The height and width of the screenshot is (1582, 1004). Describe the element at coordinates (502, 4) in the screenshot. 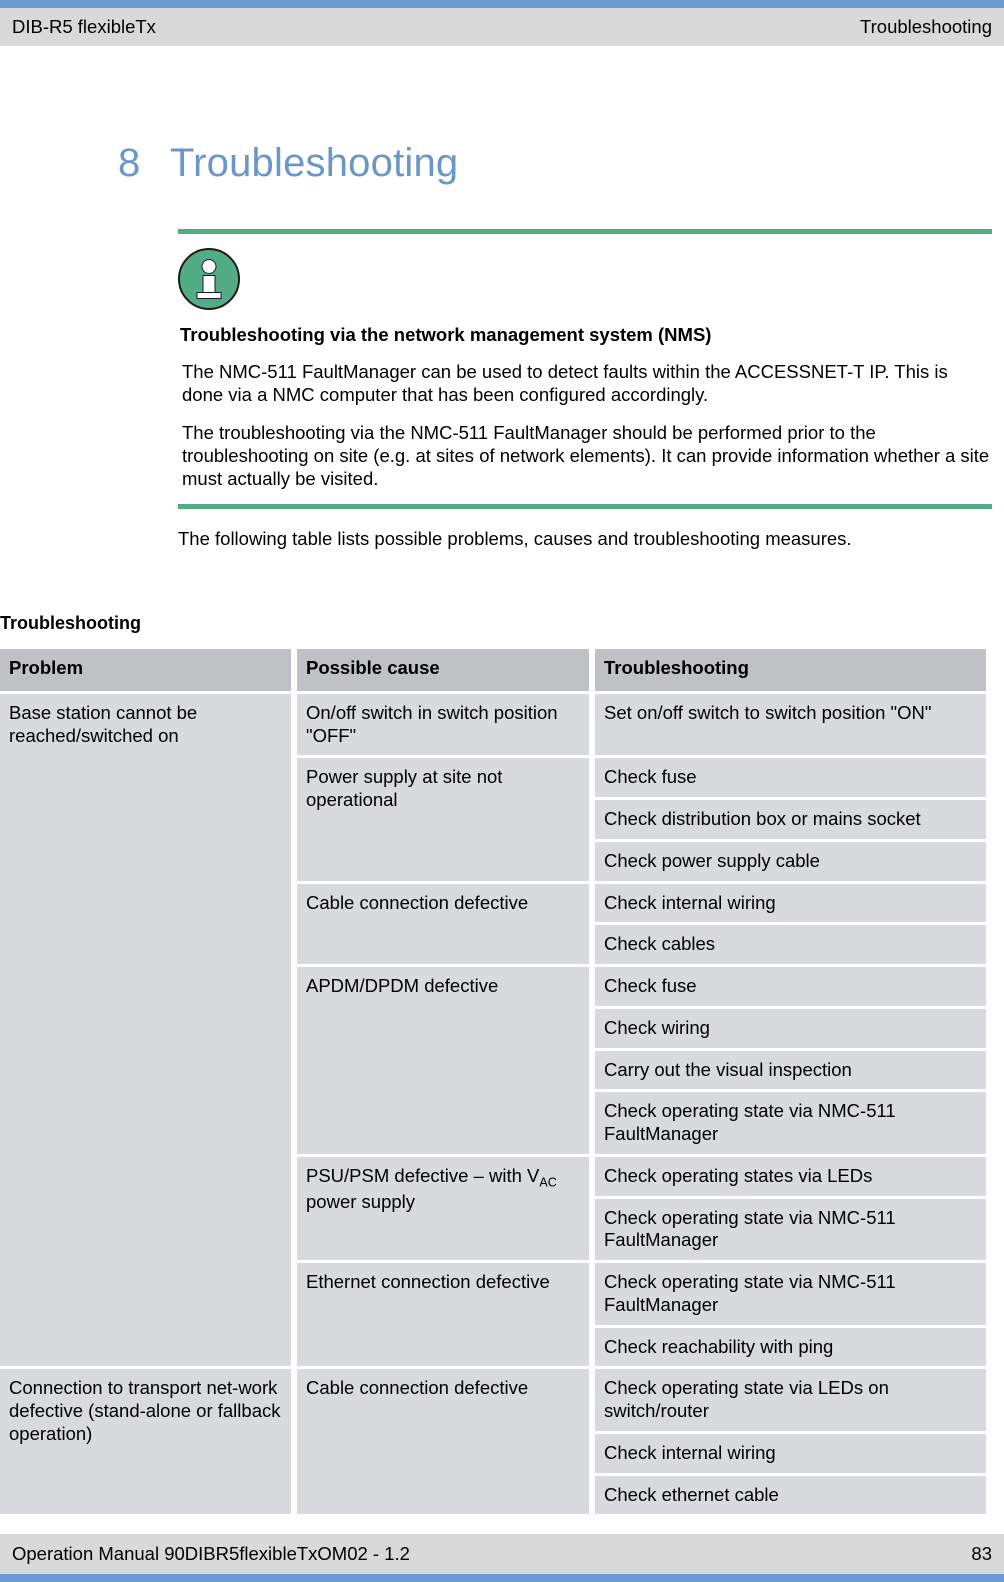

I see `top-accent-rule` at that location.